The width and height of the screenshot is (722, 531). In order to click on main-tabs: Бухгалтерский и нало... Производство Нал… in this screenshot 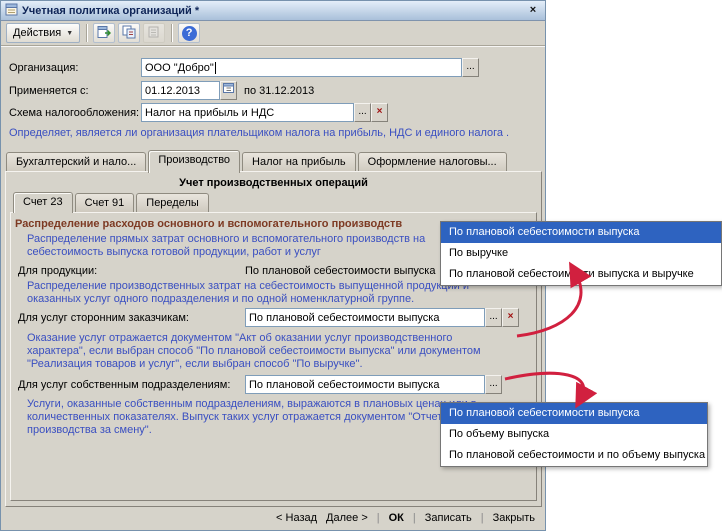, I will do `click(257, 161)`.